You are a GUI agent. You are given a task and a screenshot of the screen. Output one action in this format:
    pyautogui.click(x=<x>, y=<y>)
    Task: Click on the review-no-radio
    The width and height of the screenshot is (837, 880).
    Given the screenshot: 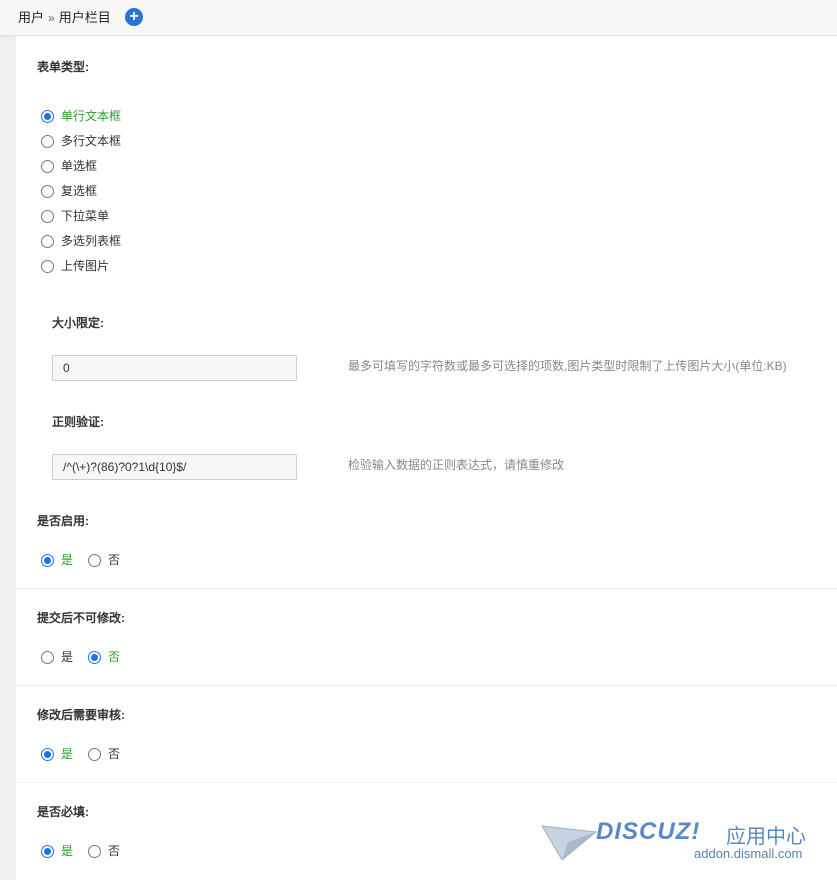 What is the action you would take?
    pyautogui.click(x=94, y=754)
    